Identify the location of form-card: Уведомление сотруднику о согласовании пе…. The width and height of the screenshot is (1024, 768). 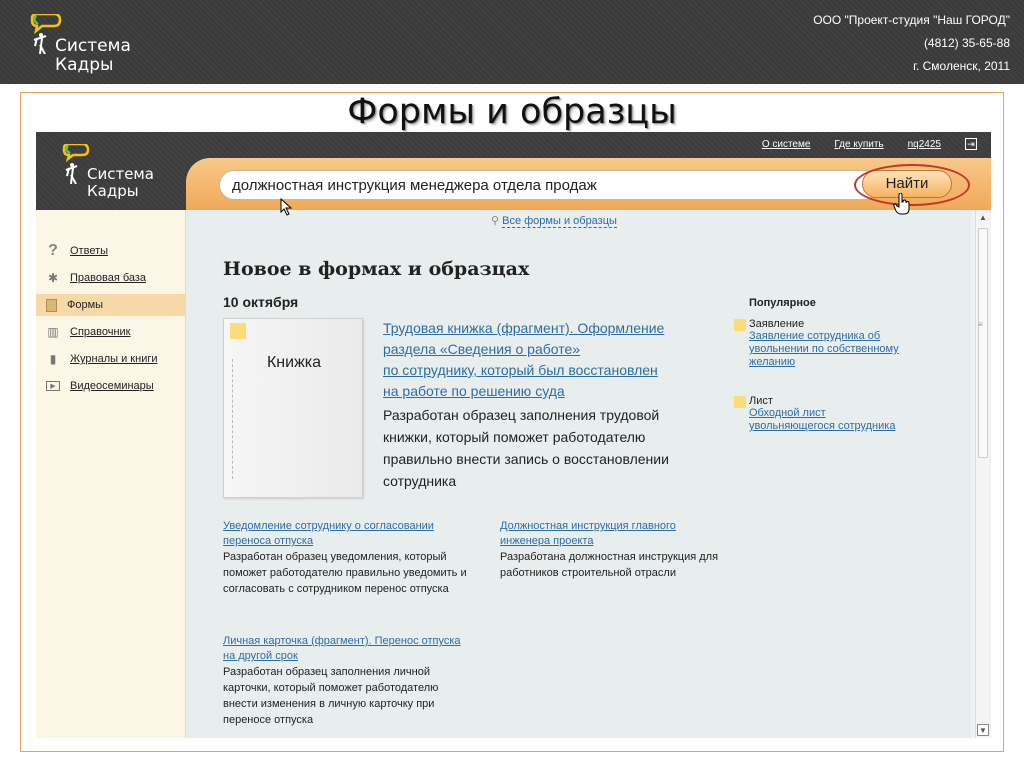
(348, 558).